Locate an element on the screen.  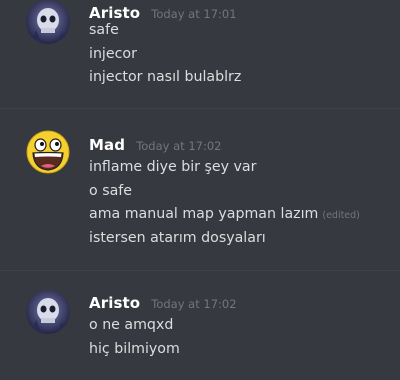
message-text: hiç bilmiyom is located at coordinates (134, 349).